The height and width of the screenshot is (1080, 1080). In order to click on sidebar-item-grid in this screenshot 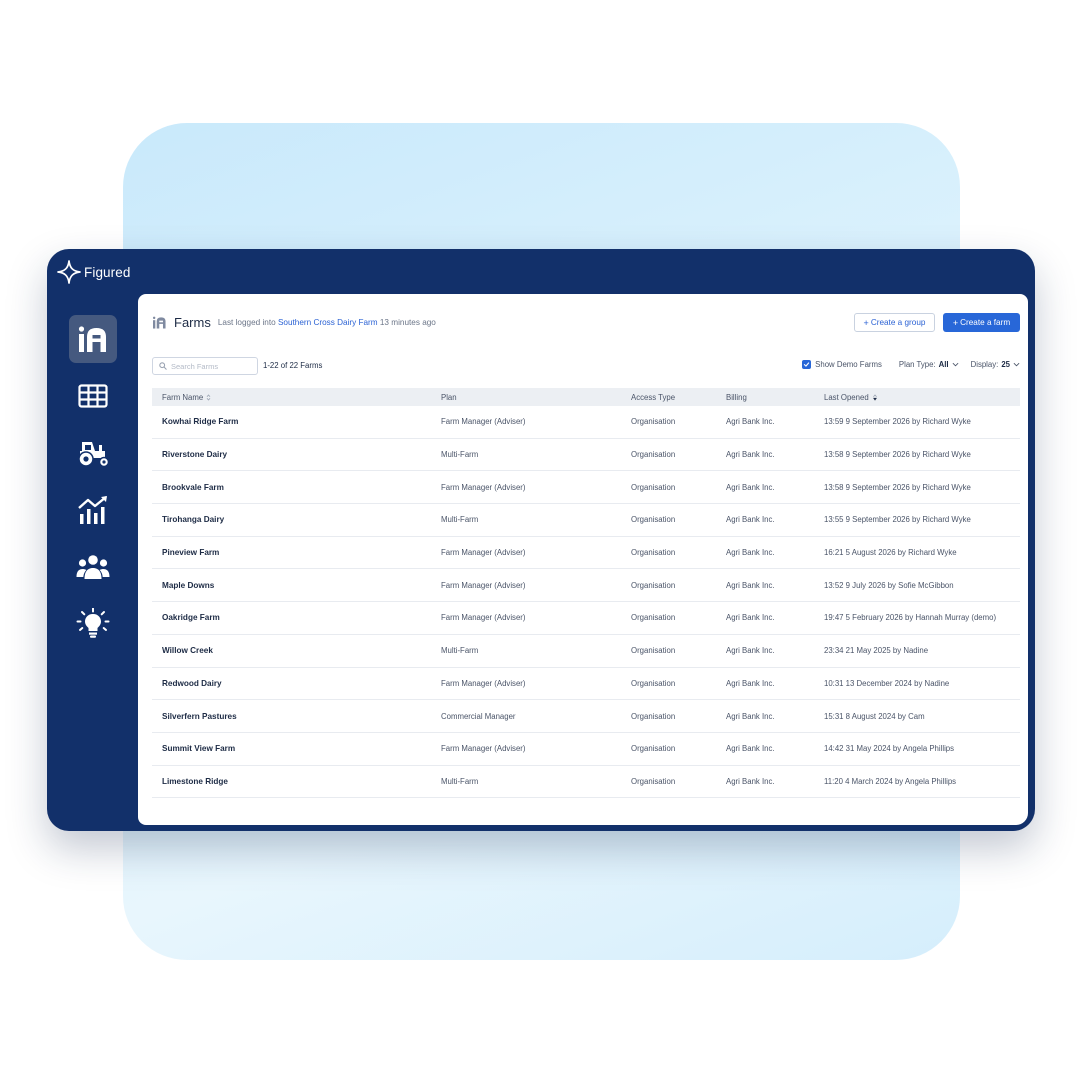, I will do `click(93, 396)`.